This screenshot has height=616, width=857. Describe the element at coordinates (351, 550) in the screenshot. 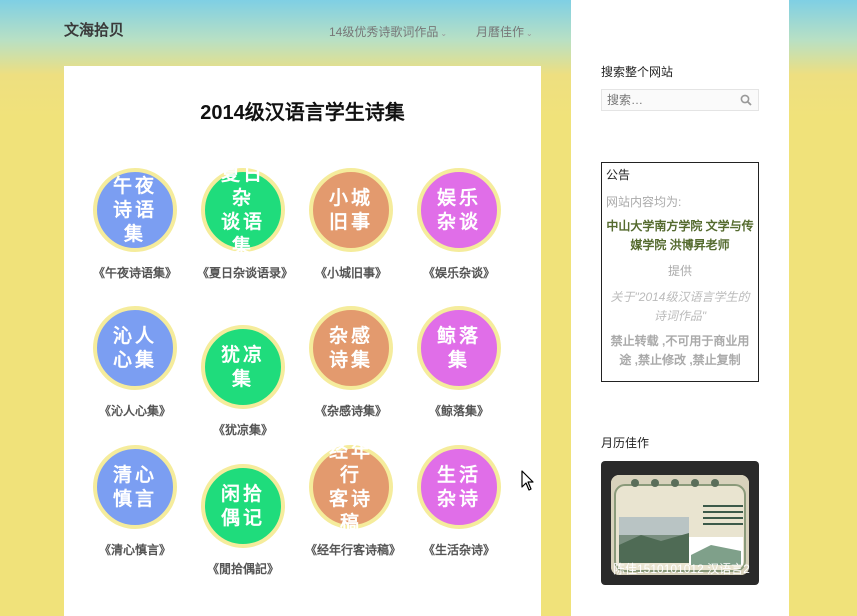

I see `collection-caption: 《经年行客诗稿》` at that location.